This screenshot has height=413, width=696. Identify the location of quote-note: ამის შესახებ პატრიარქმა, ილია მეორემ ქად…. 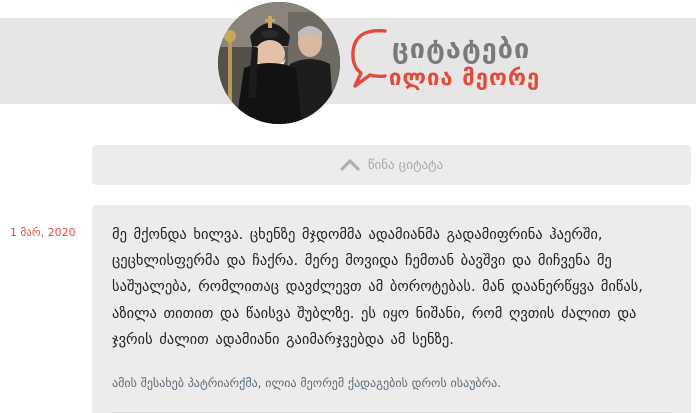
(307, 383).